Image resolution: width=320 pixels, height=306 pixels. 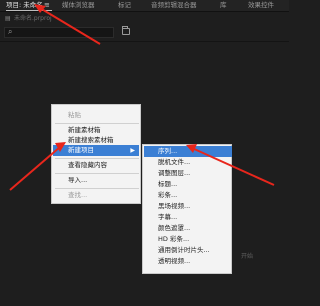 What do you see at coordinates (8, 18) in the screenshot?
I see `project-file-icon: ▤` at bounding box center [8, 18].